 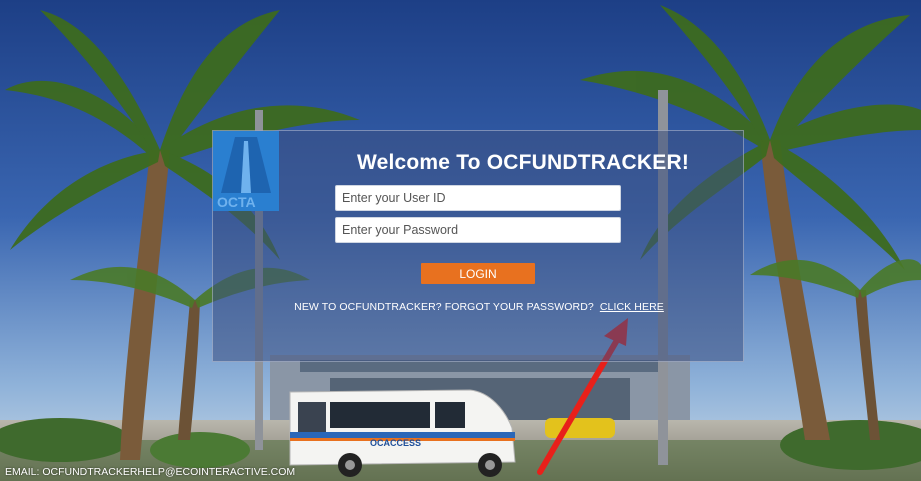 I want to click on login-button: LOGIN, so click(x=478, y=273).